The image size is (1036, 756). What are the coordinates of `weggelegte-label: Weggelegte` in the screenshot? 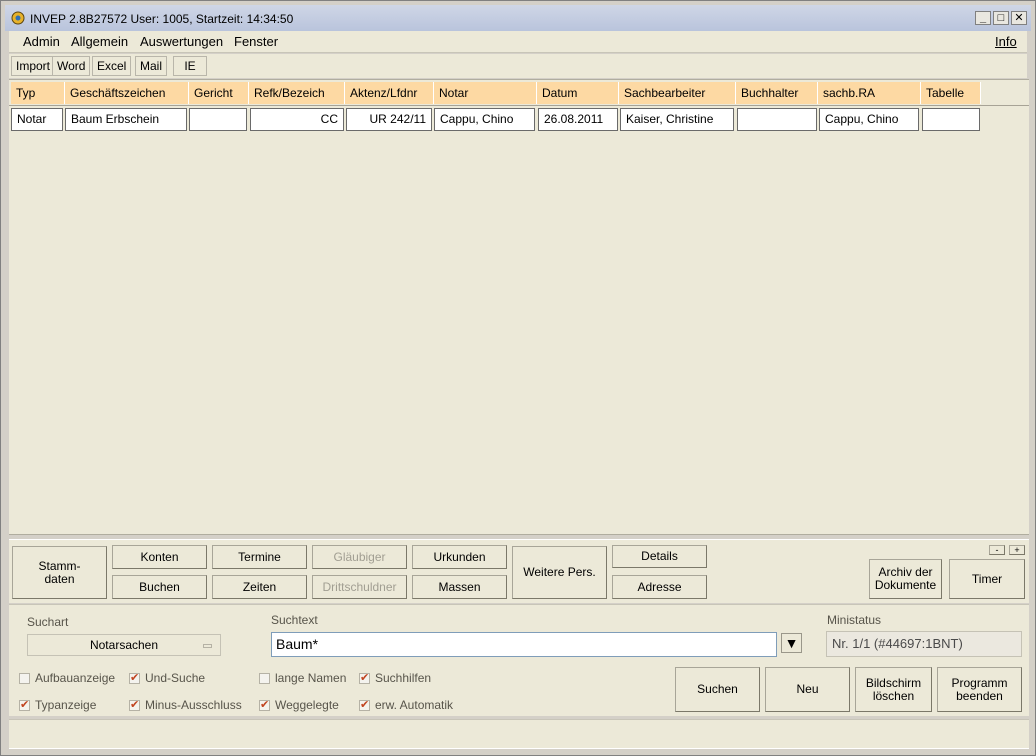 It's located at (307, 705).